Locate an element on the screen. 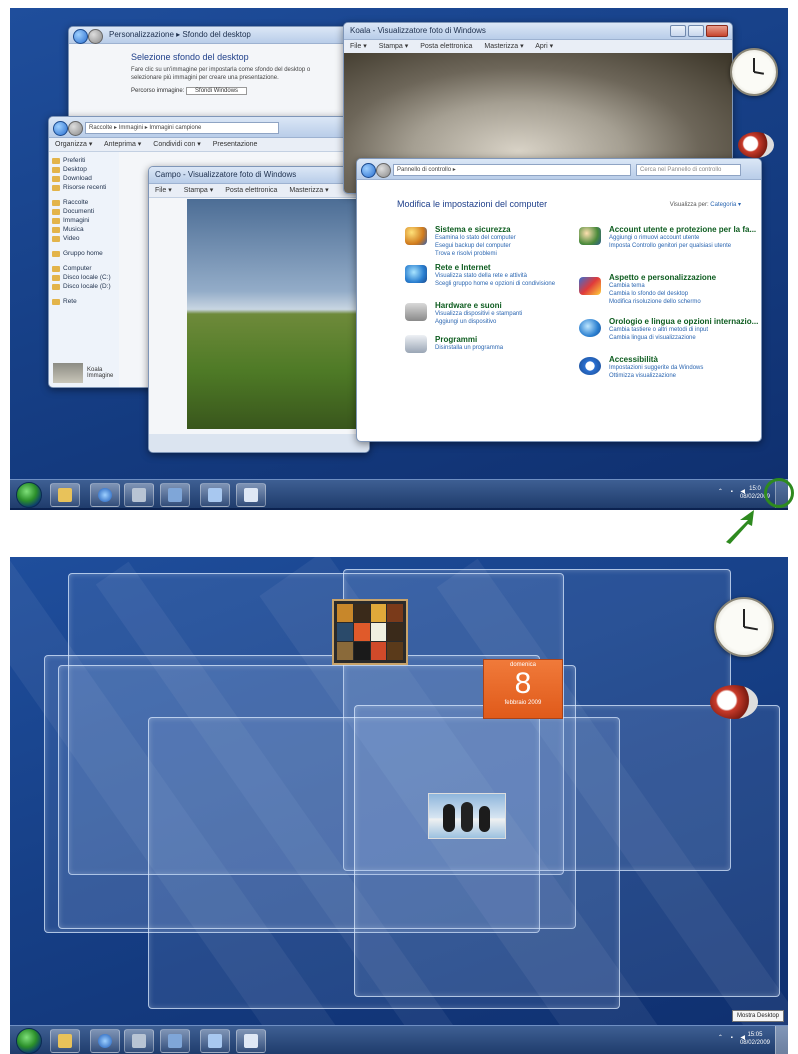 The image size is (798, 1054). cpl-programs-title: Programmi is located at coordinates (469, 339).